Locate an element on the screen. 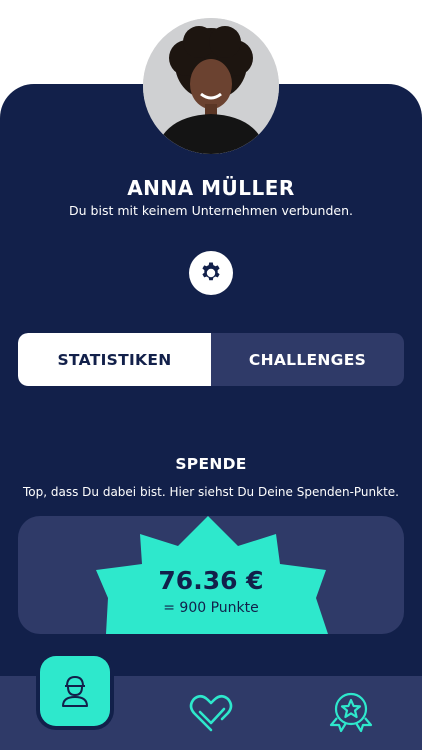 This screenshot has height=750, width=422. settings-button is located at coordinates (211, 273).